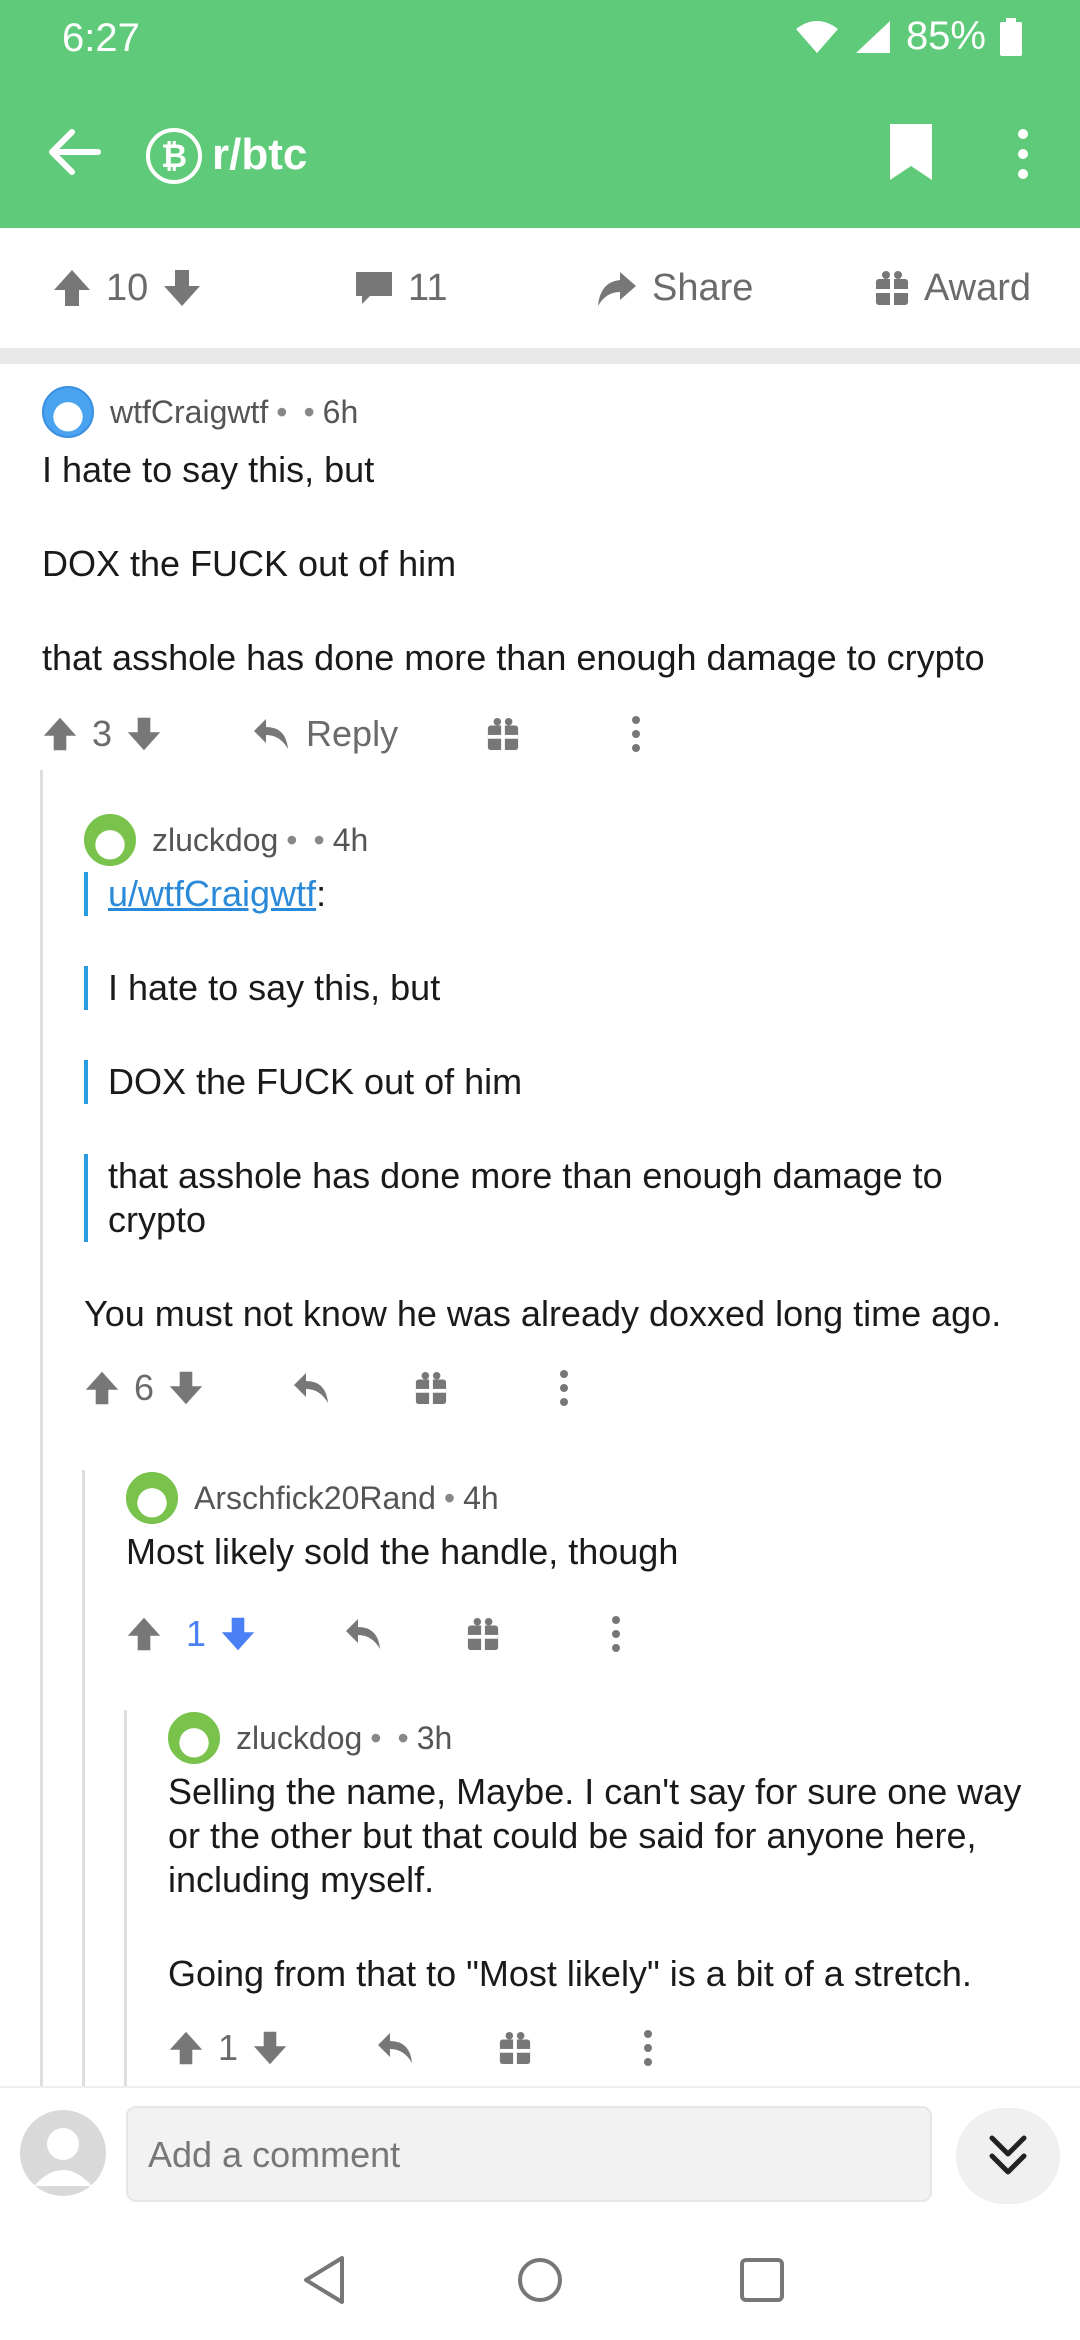 Image resolution: width=1080 pixels, height=2340 pixels. What do you see at coordinates (102, 733) in the screenshot?
I see `comment-score: 3` at bounding box center [102, 733].